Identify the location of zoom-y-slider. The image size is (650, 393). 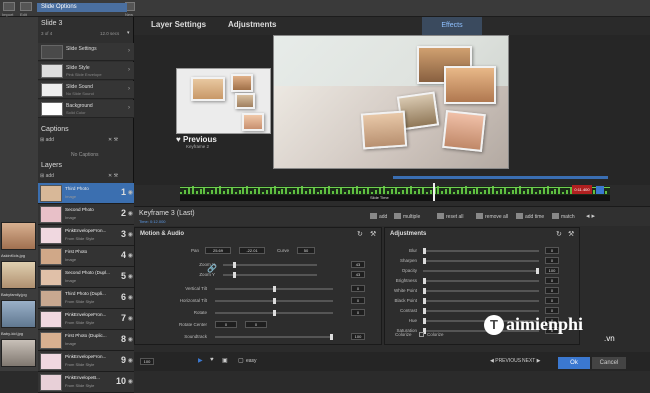
(270, 275).